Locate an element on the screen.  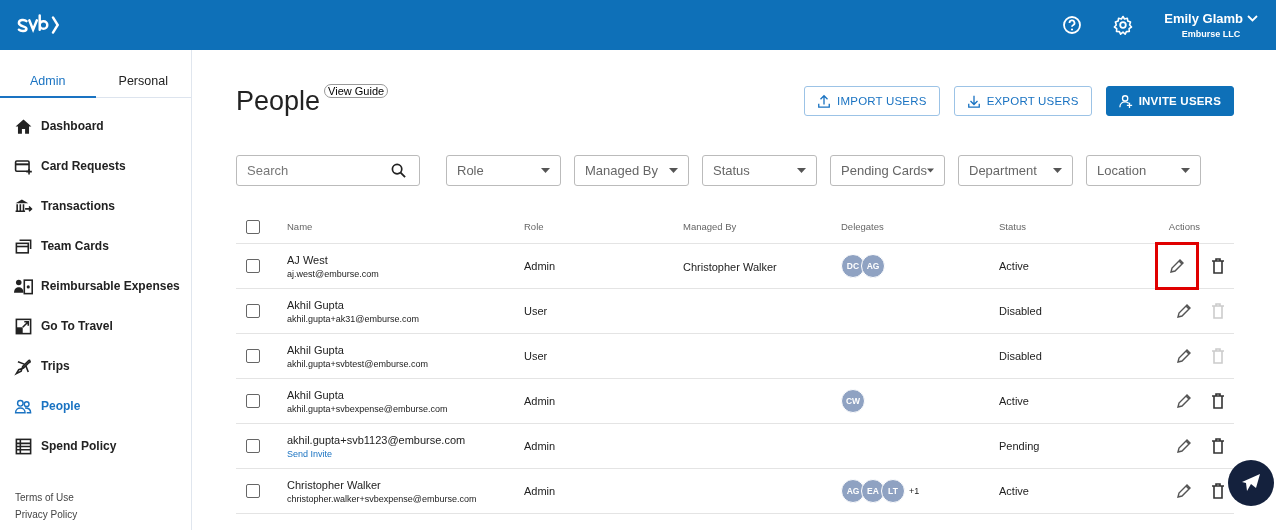
list-icon is located at coordinates (23, 446).